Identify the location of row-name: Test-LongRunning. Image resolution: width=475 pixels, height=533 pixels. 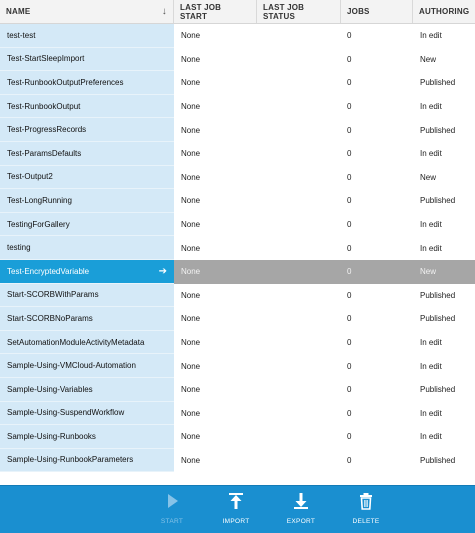
(87, 201).